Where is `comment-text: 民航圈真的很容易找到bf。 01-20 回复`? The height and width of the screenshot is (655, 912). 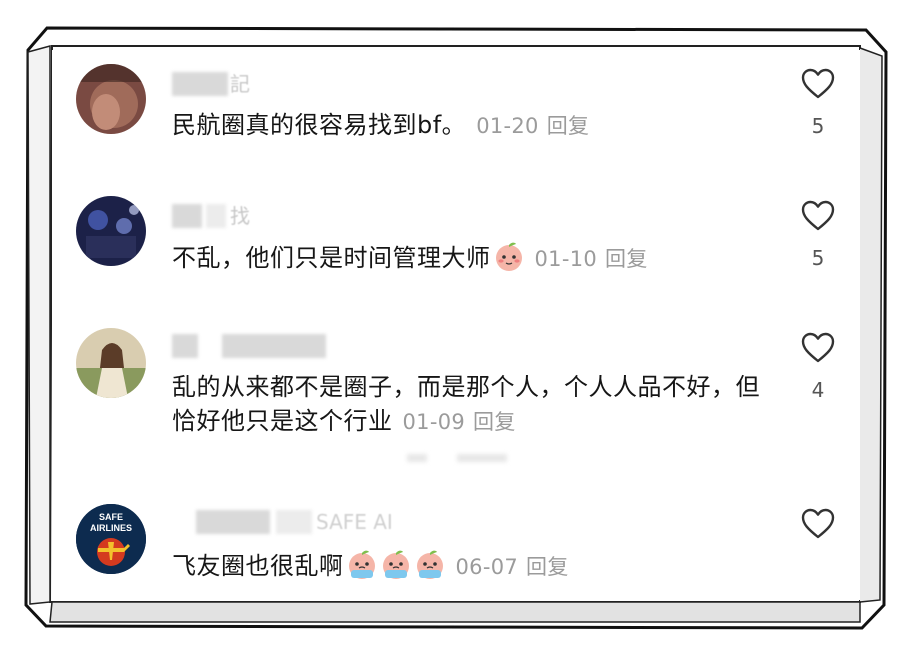 comment-text: 民航圈真的很容易找到bf。 01-20 回复 is located at coordinates (472, 125).